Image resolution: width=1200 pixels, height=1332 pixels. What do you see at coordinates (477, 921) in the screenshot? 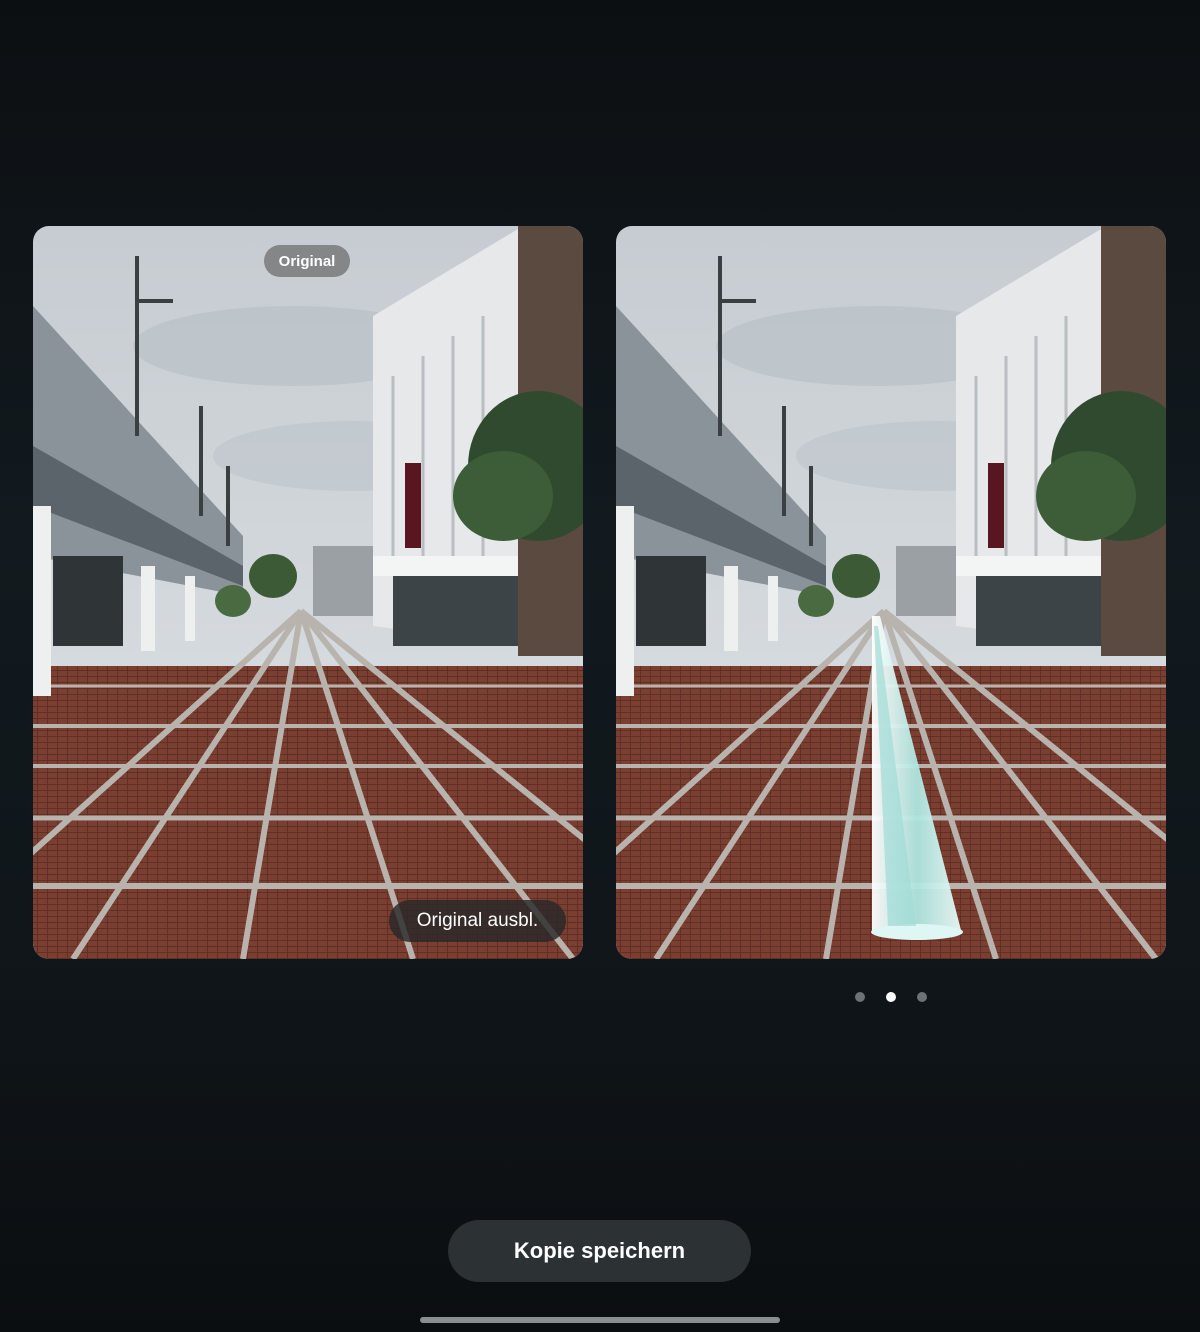
I see `hide-original-button: Original ausbl.` at bounding box center [477, 921].